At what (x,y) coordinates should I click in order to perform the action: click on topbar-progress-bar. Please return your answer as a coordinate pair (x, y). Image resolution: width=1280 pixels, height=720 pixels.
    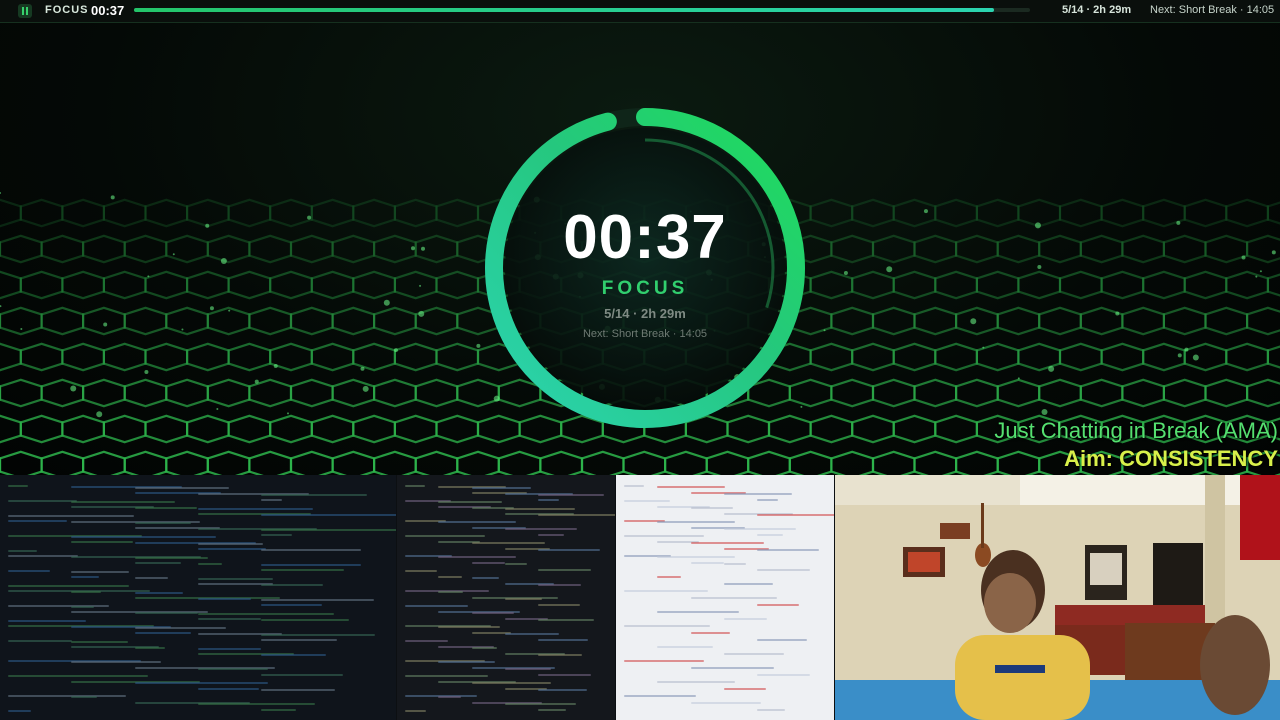
    Looking at the image, I should click on (582, 10).